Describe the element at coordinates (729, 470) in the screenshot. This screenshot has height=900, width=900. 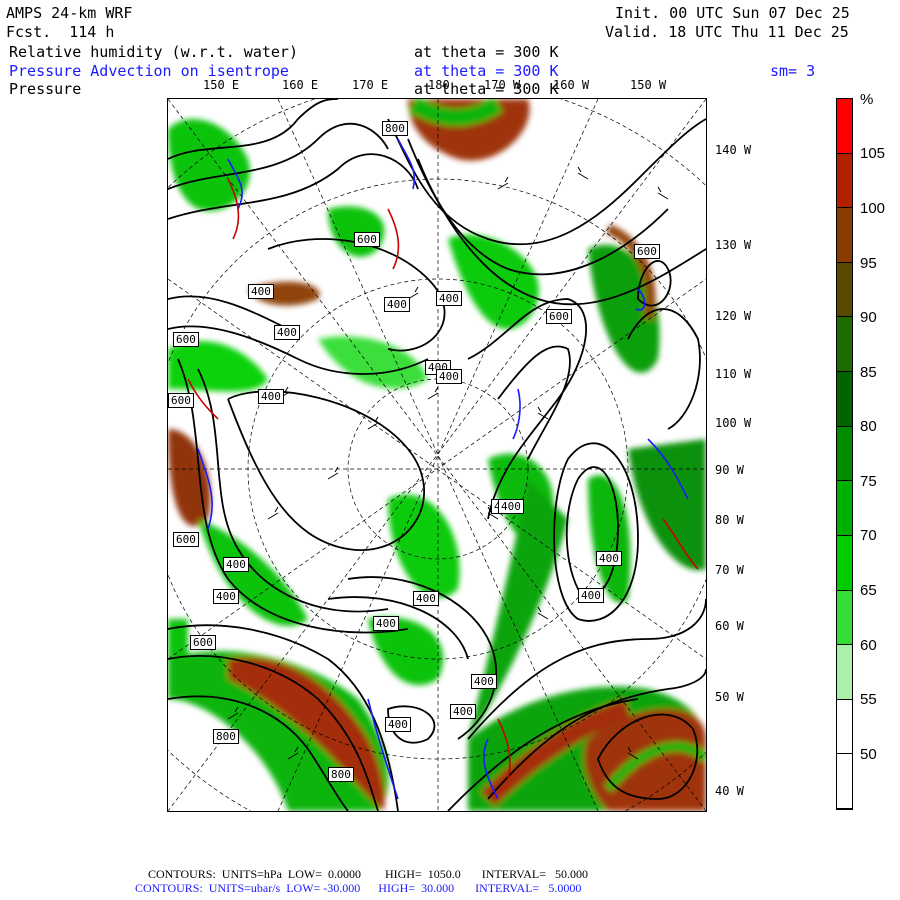
I see `lon-label-right: 90 W` at that location.